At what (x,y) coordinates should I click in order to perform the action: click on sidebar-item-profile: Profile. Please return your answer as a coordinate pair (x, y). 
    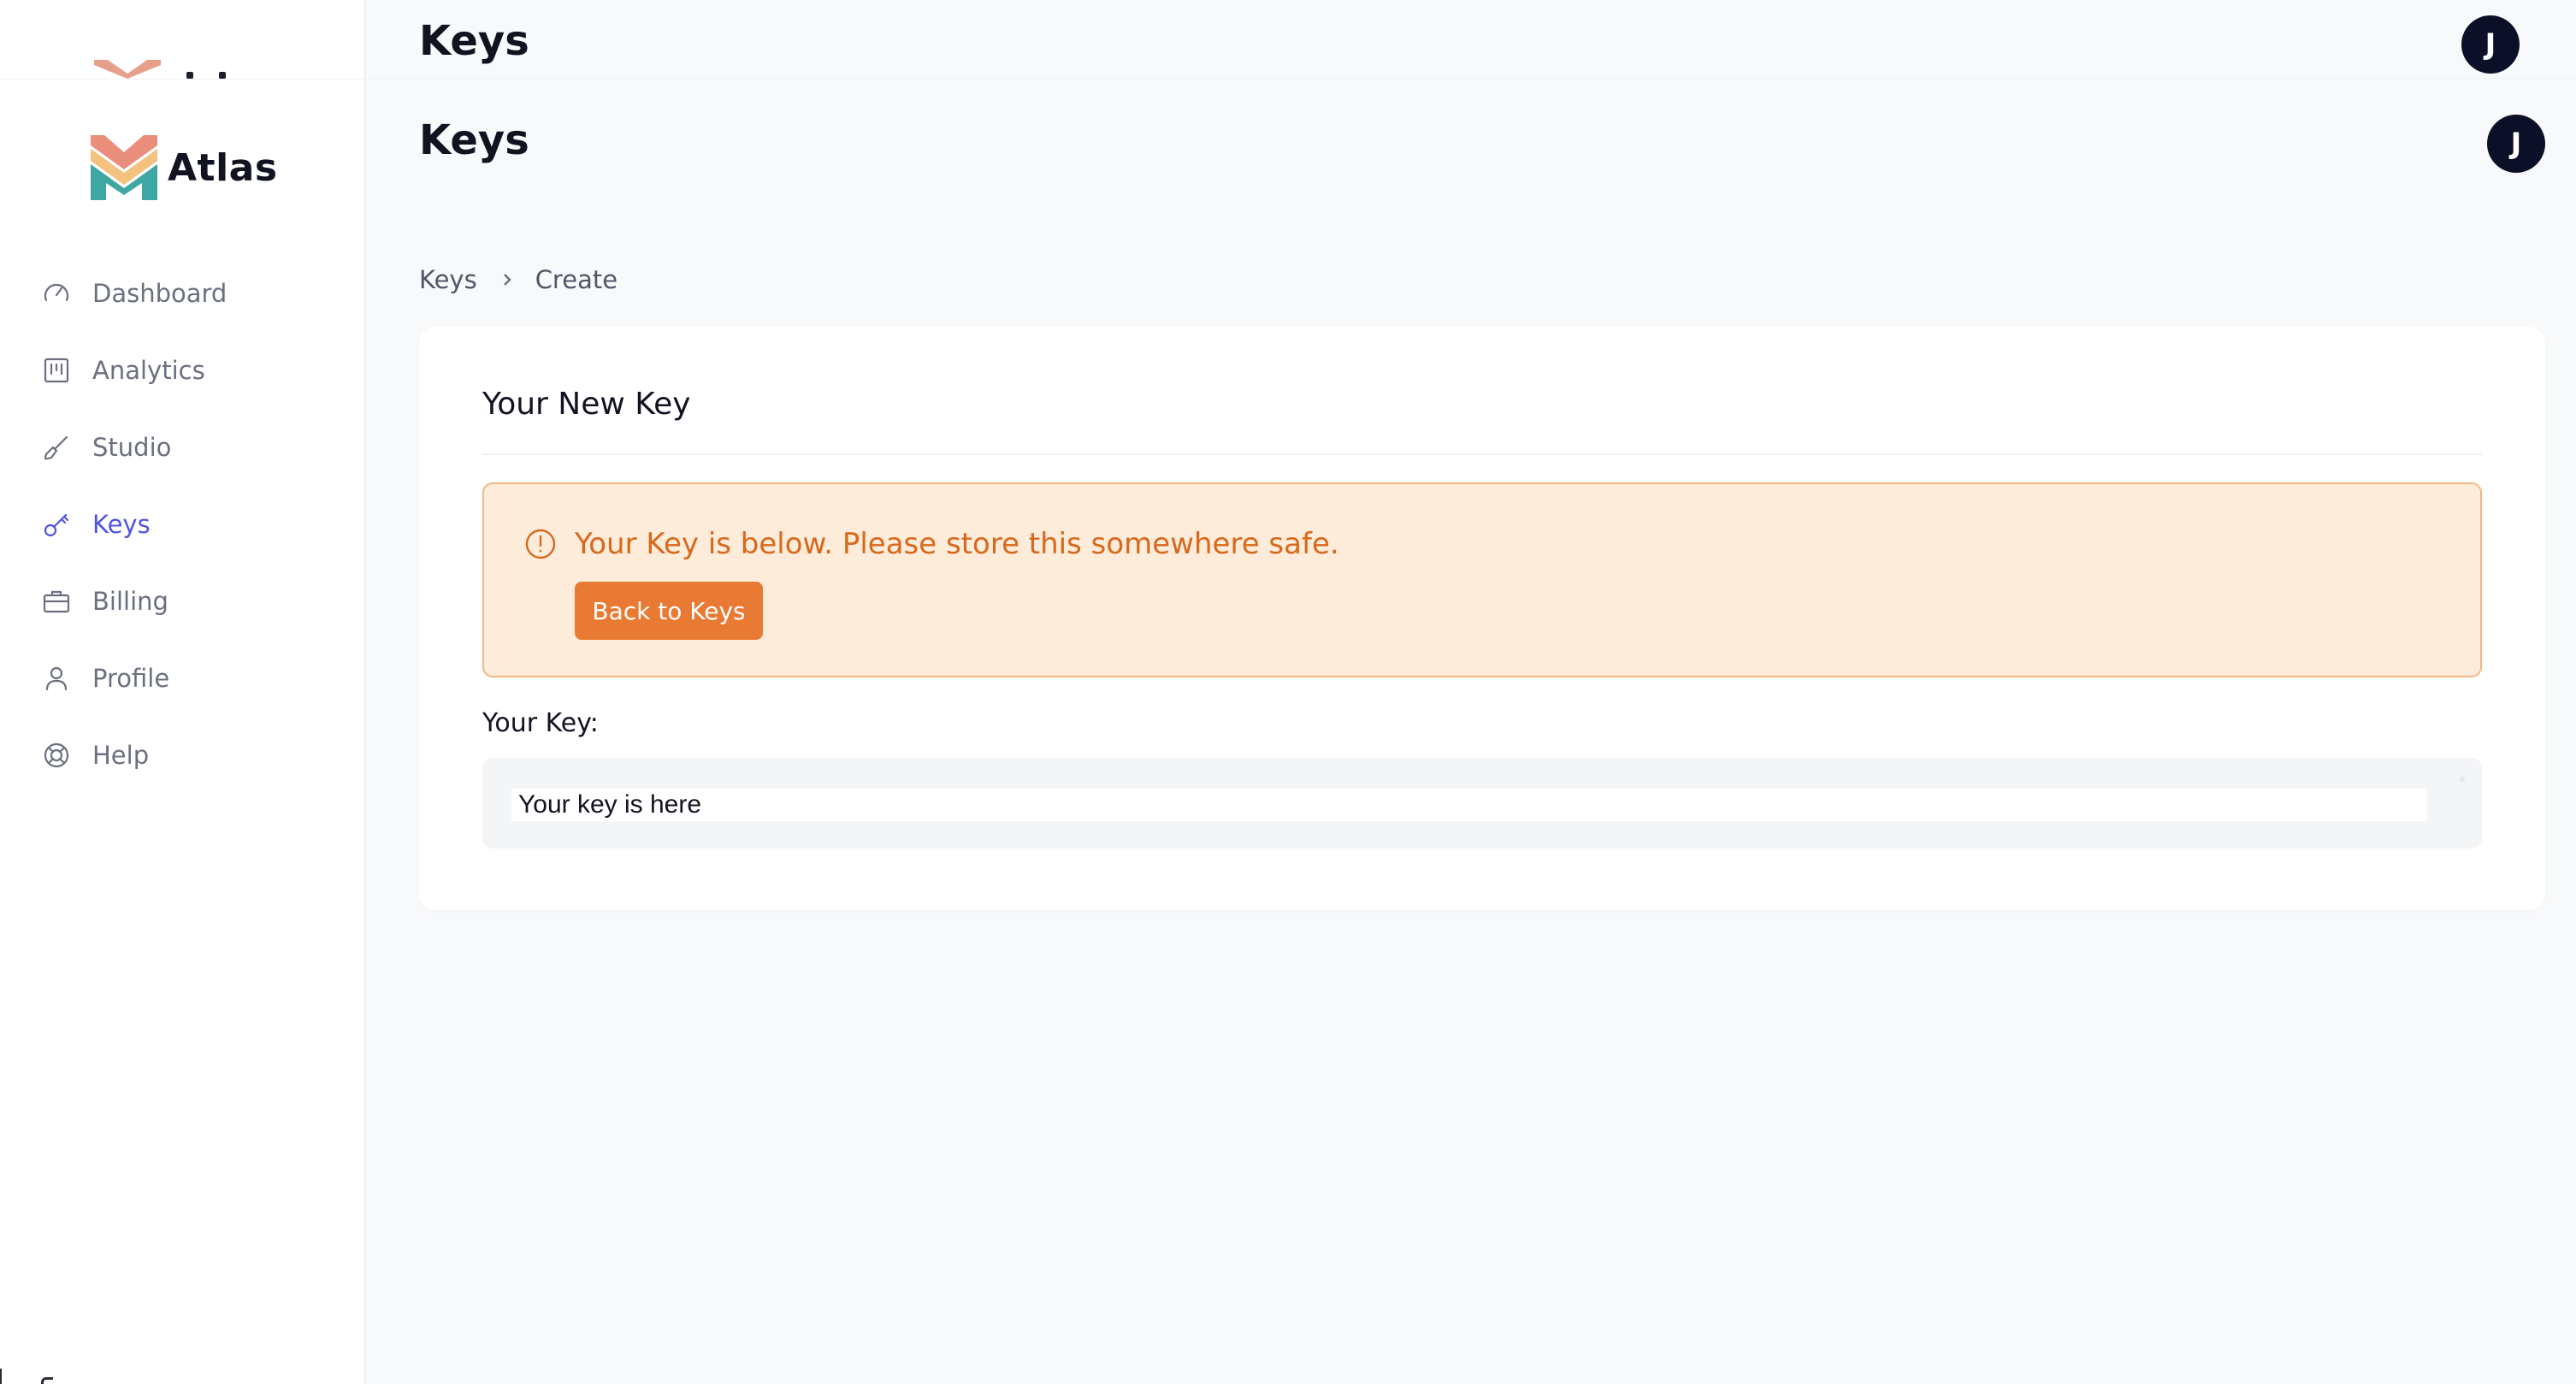
    Looking at the image, I should click on (134, 678).